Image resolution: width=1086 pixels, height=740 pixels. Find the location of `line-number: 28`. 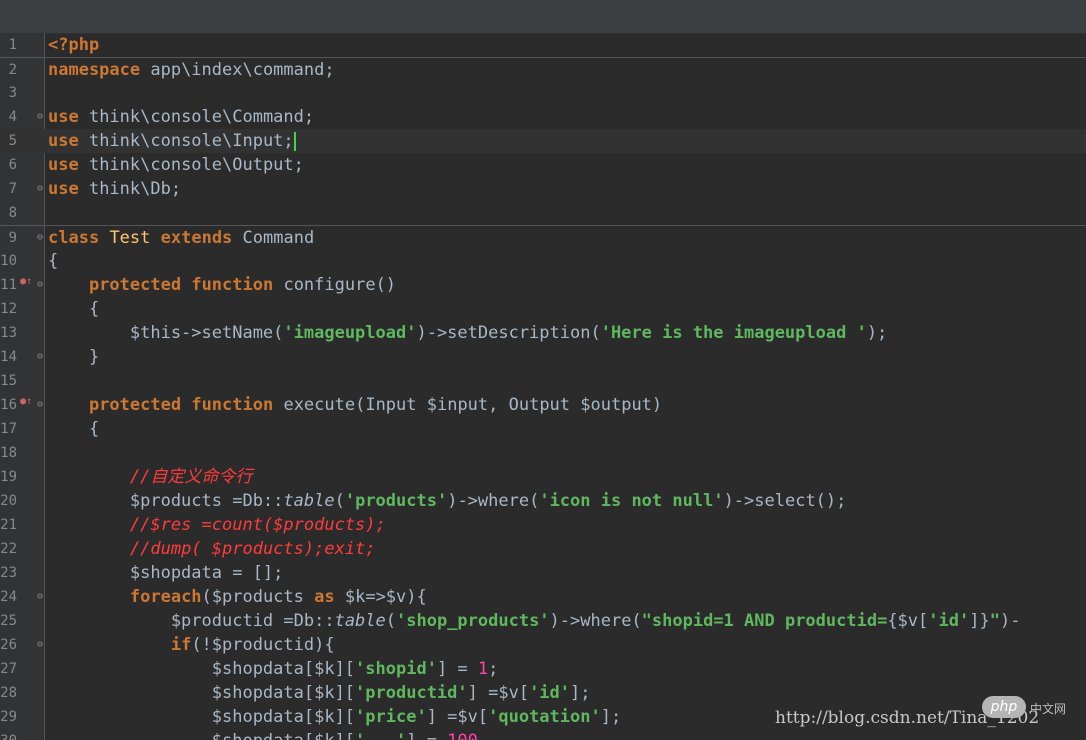

line-number: 28 is located at coordinates (8, 693).